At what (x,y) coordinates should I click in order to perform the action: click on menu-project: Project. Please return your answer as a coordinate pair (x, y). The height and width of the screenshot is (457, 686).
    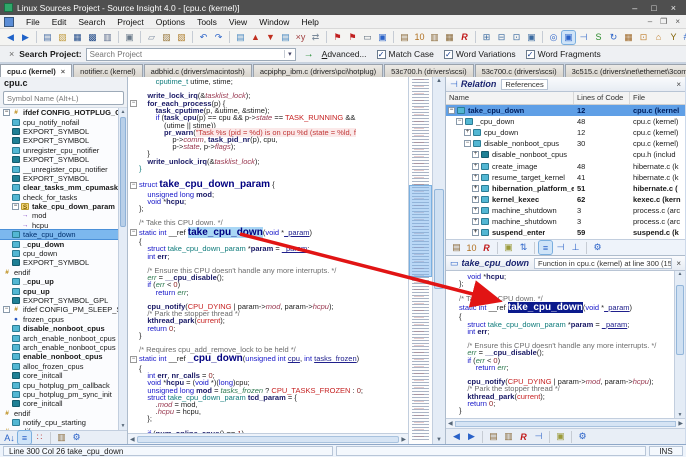
    Looking at the image, I should click on (130, 22).